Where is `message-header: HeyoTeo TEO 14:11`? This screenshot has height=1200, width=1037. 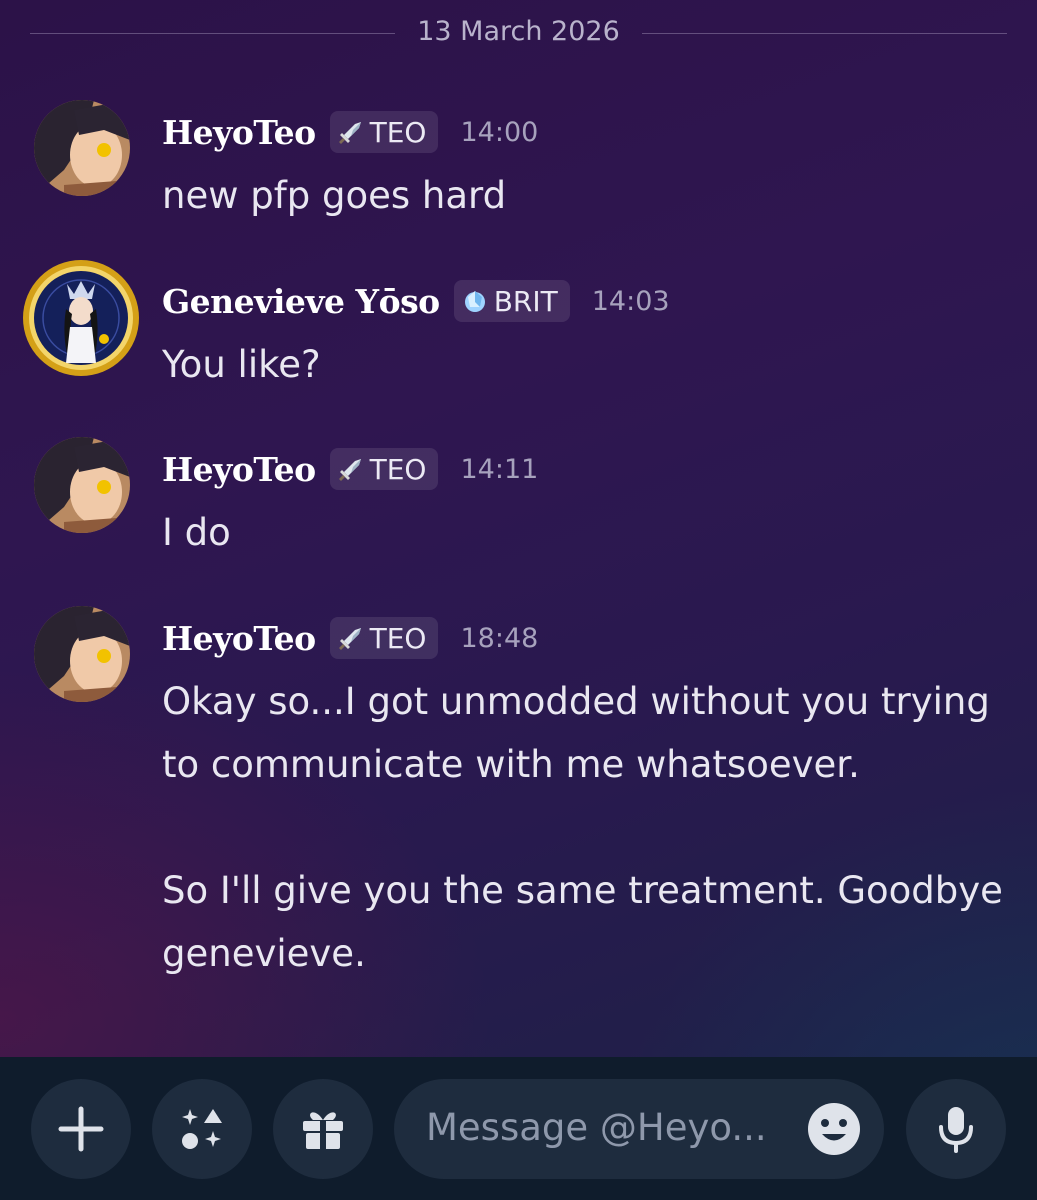
message-header: HeyoTeo TEO 14:11 is located at coordinates (350, 469).